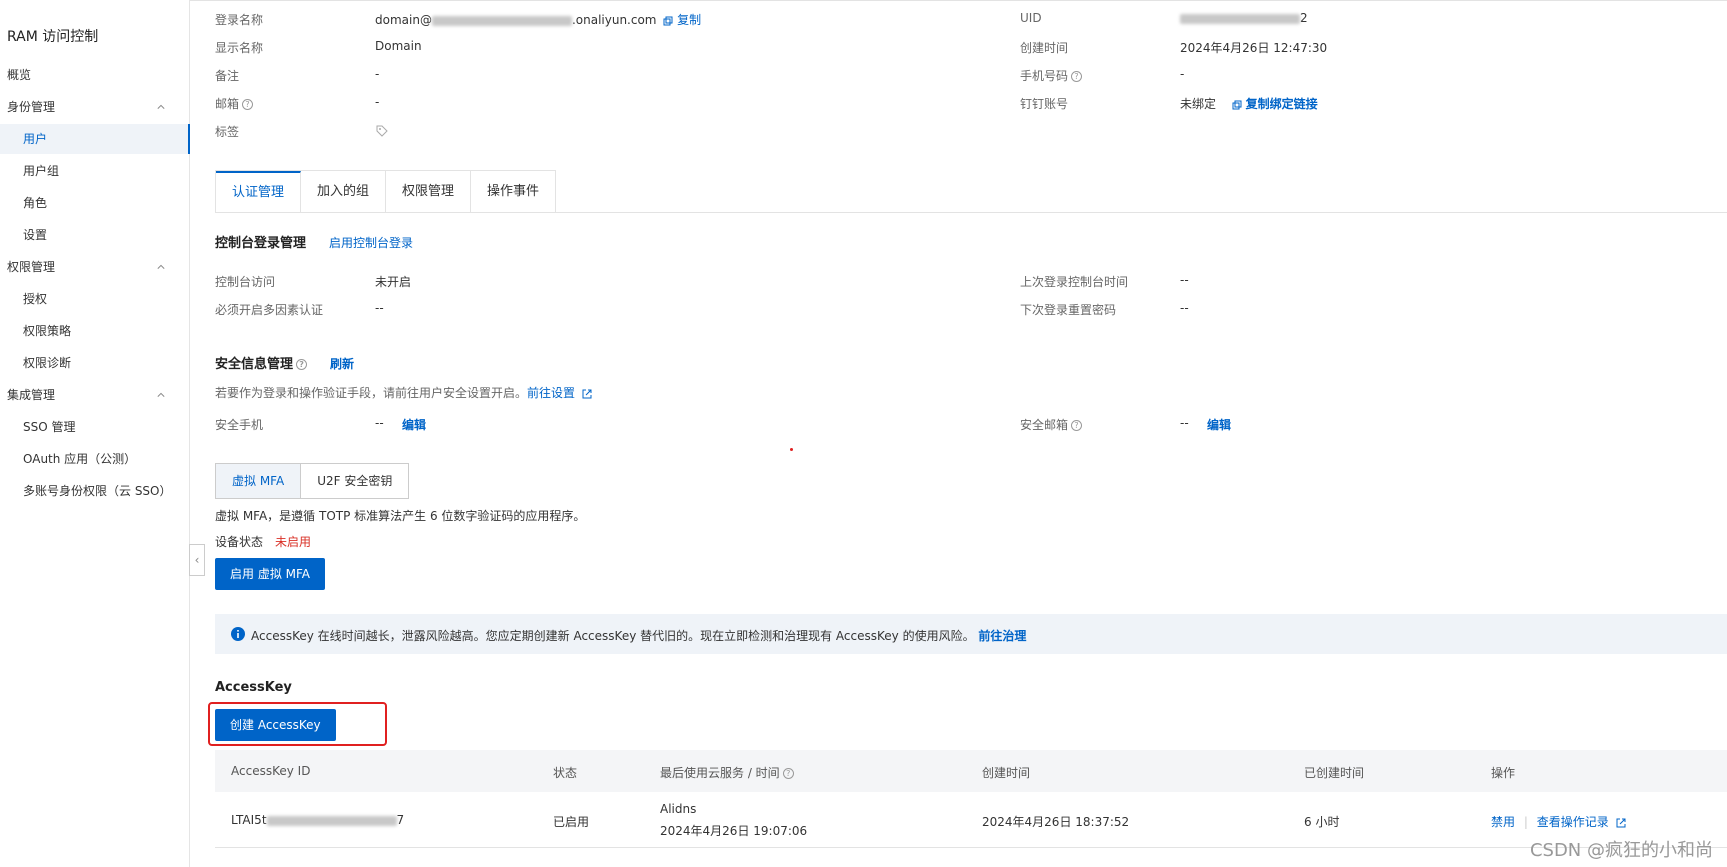 The width and height of the screenshot is (1727, 867). What do you see at coordinates (1304, 18) in the screenshot?
I see `uid-tail: 2` at bounding box center [1304, 18].